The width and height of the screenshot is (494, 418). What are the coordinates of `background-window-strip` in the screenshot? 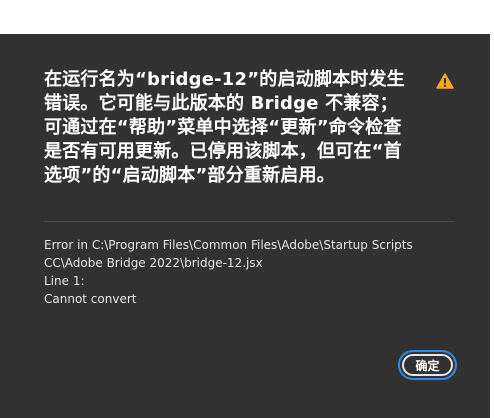 It's located at (247, 17).